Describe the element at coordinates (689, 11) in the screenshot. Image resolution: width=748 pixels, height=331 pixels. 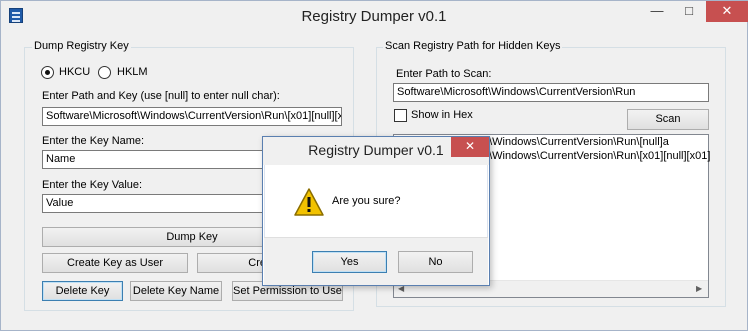
I see `maximize-button: □` at that location.